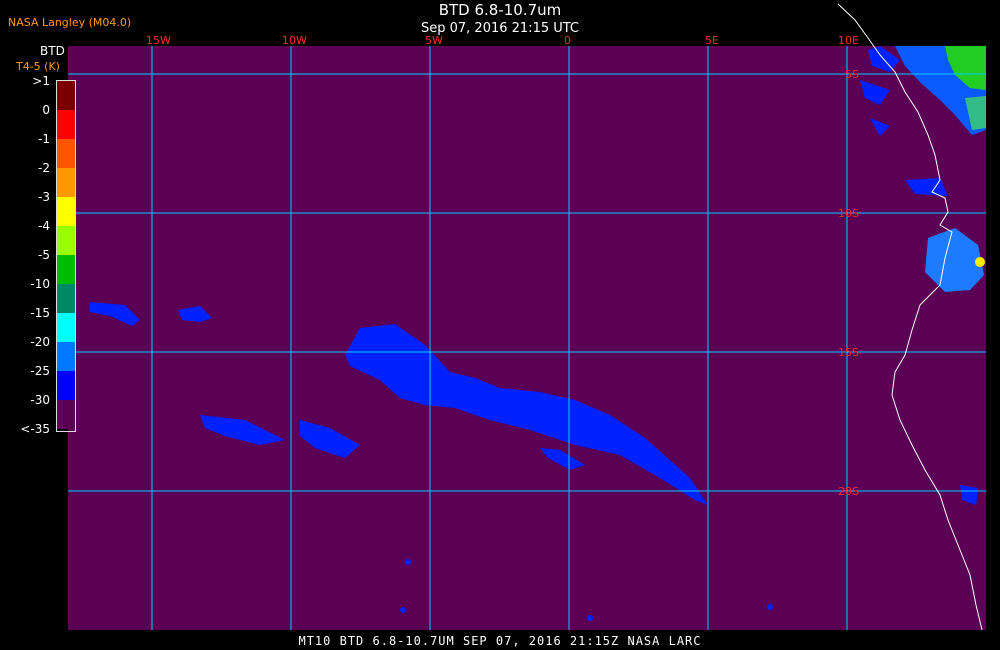 The height and width of the screenshot is (650, 1000). Describe the element at coordinates (40, 284) in the screenshot. I see `color-scale-label: -10` at that location.